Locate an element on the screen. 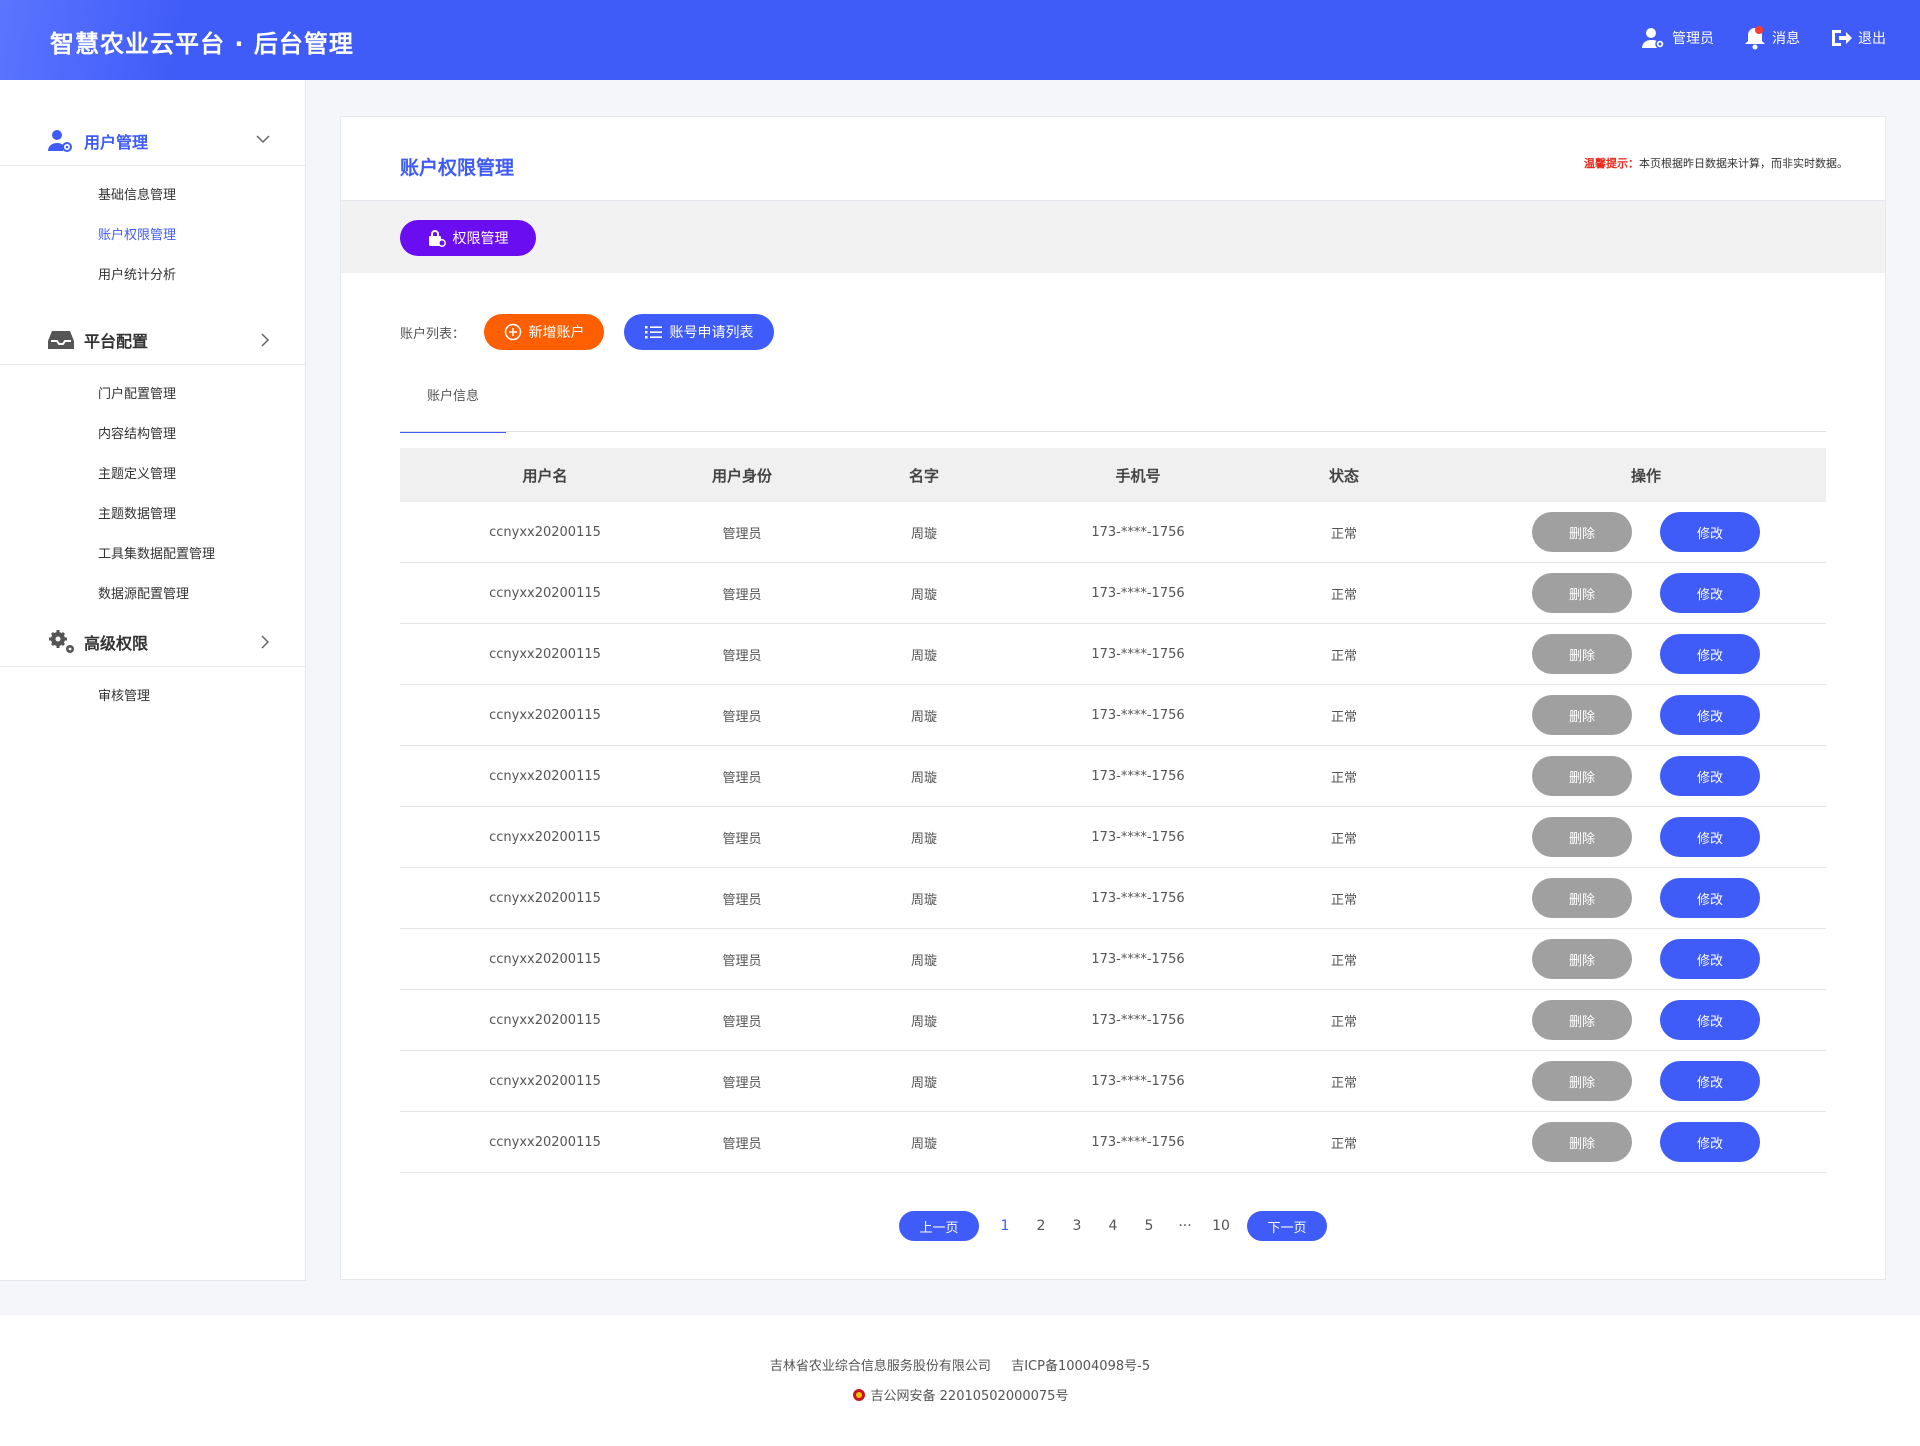 The image size is (1920, 1446). sidebar-item-toolset-config: 工具集数据配置管理 is located at coordinates (153, 555).